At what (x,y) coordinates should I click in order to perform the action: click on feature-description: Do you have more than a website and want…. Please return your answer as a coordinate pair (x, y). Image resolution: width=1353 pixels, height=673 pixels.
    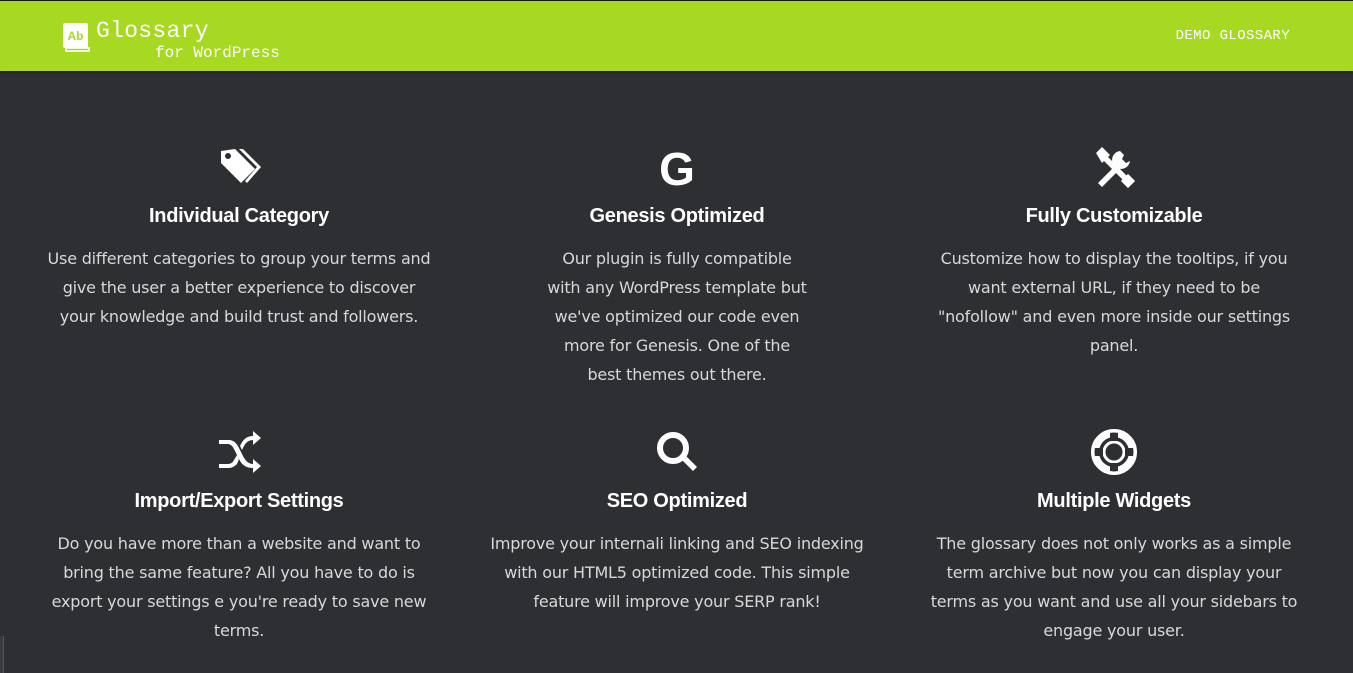
    Looking at the image, I should click on (239, 587).